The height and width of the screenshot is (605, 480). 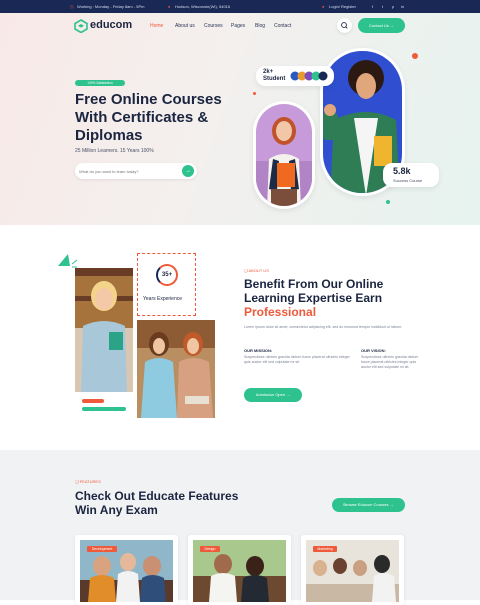 I want to click on about-title-highlight: Professional, so click(x=280, y=312).